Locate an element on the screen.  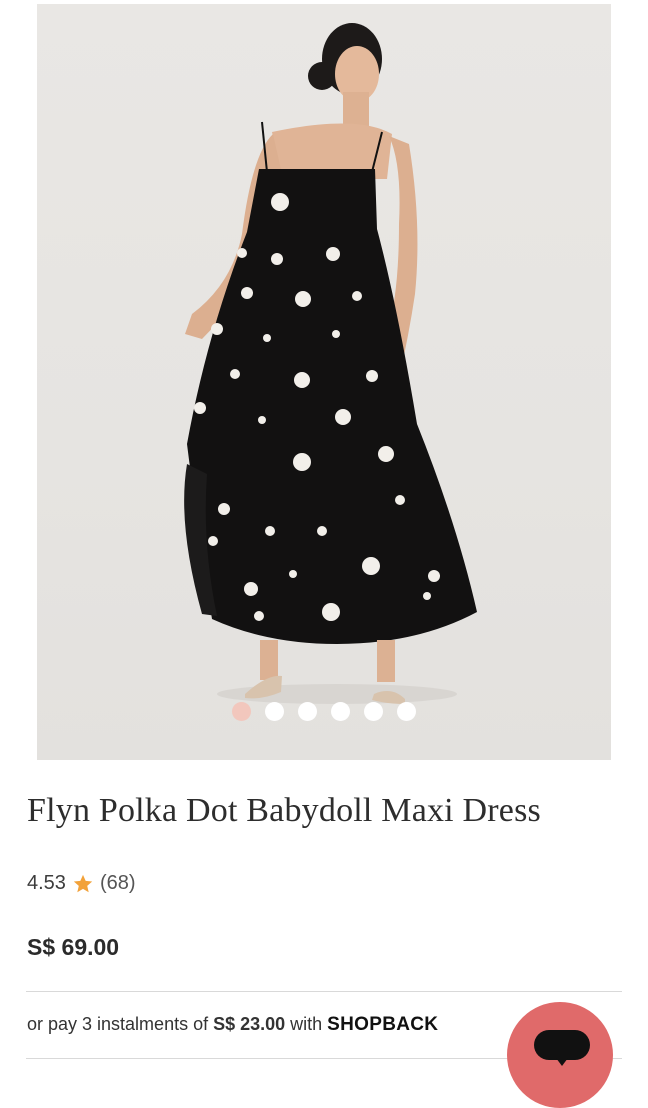
installment-prefix: or pay 3 instalments of is located at coordinates (120, 1024).